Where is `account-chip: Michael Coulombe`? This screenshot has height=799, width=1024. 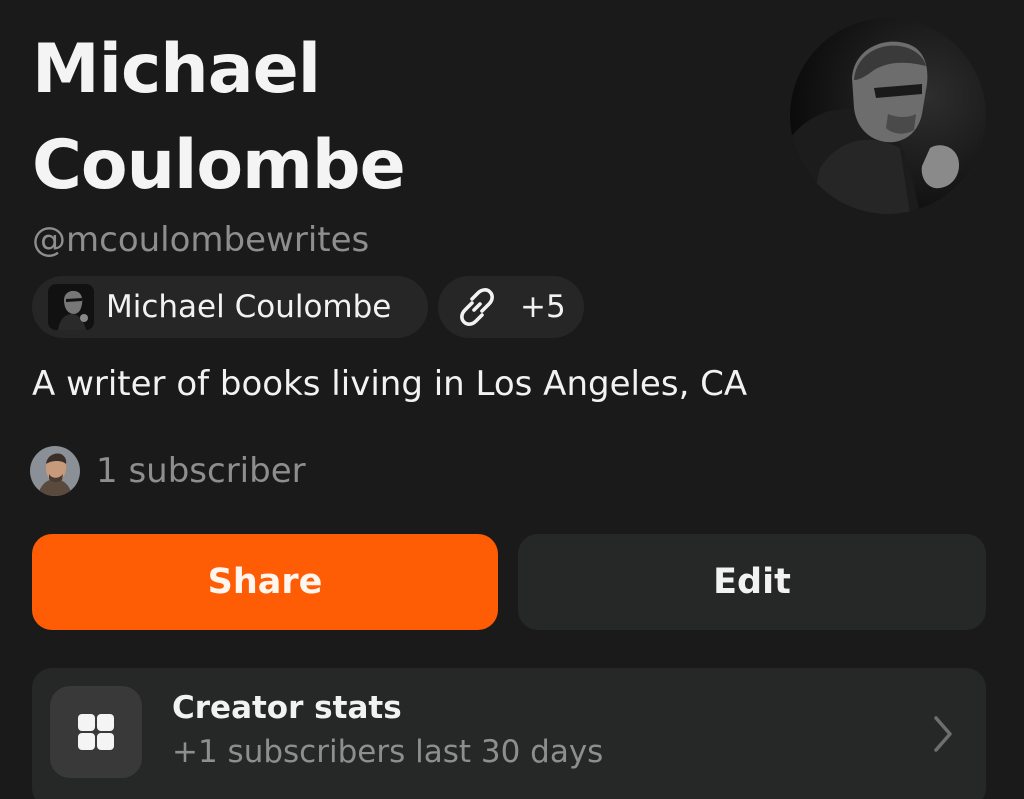 account-chip: Michael Coulombe is located at coordinates (230, 307).